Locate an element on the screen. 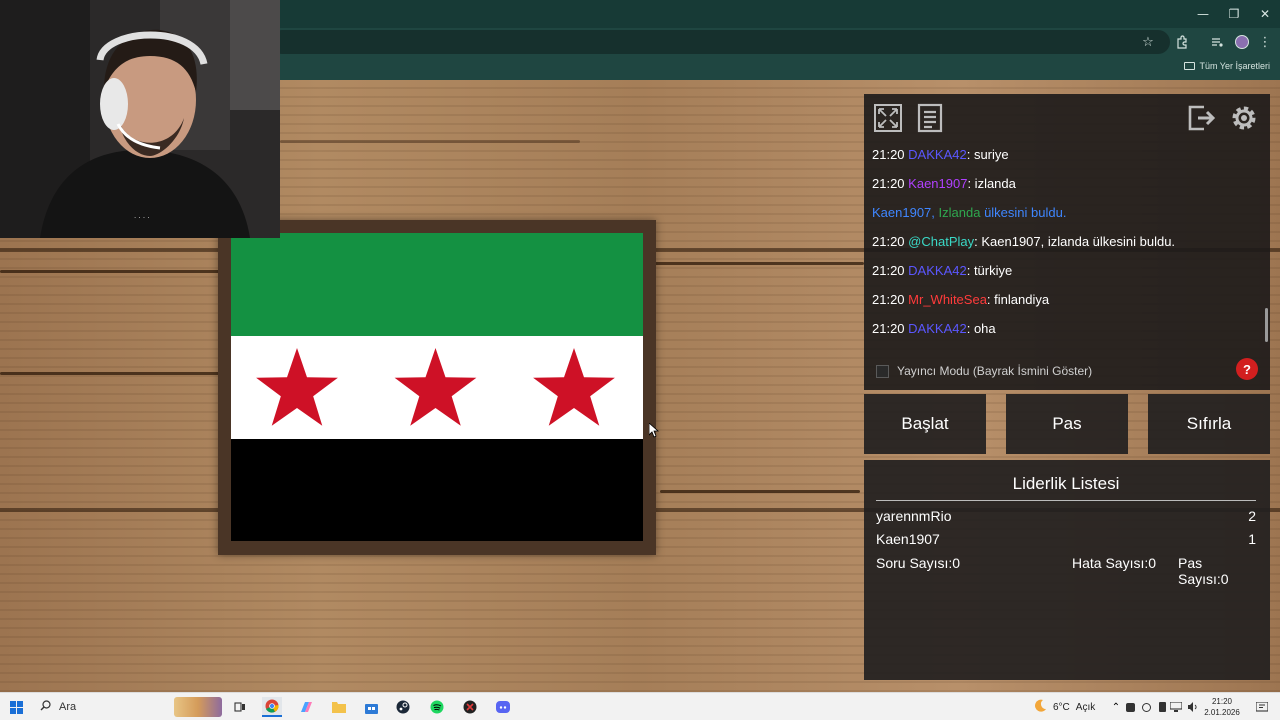 The height and width of the screenshot is (720, 1280). moon-icon is located at coordinates (1040, 707).